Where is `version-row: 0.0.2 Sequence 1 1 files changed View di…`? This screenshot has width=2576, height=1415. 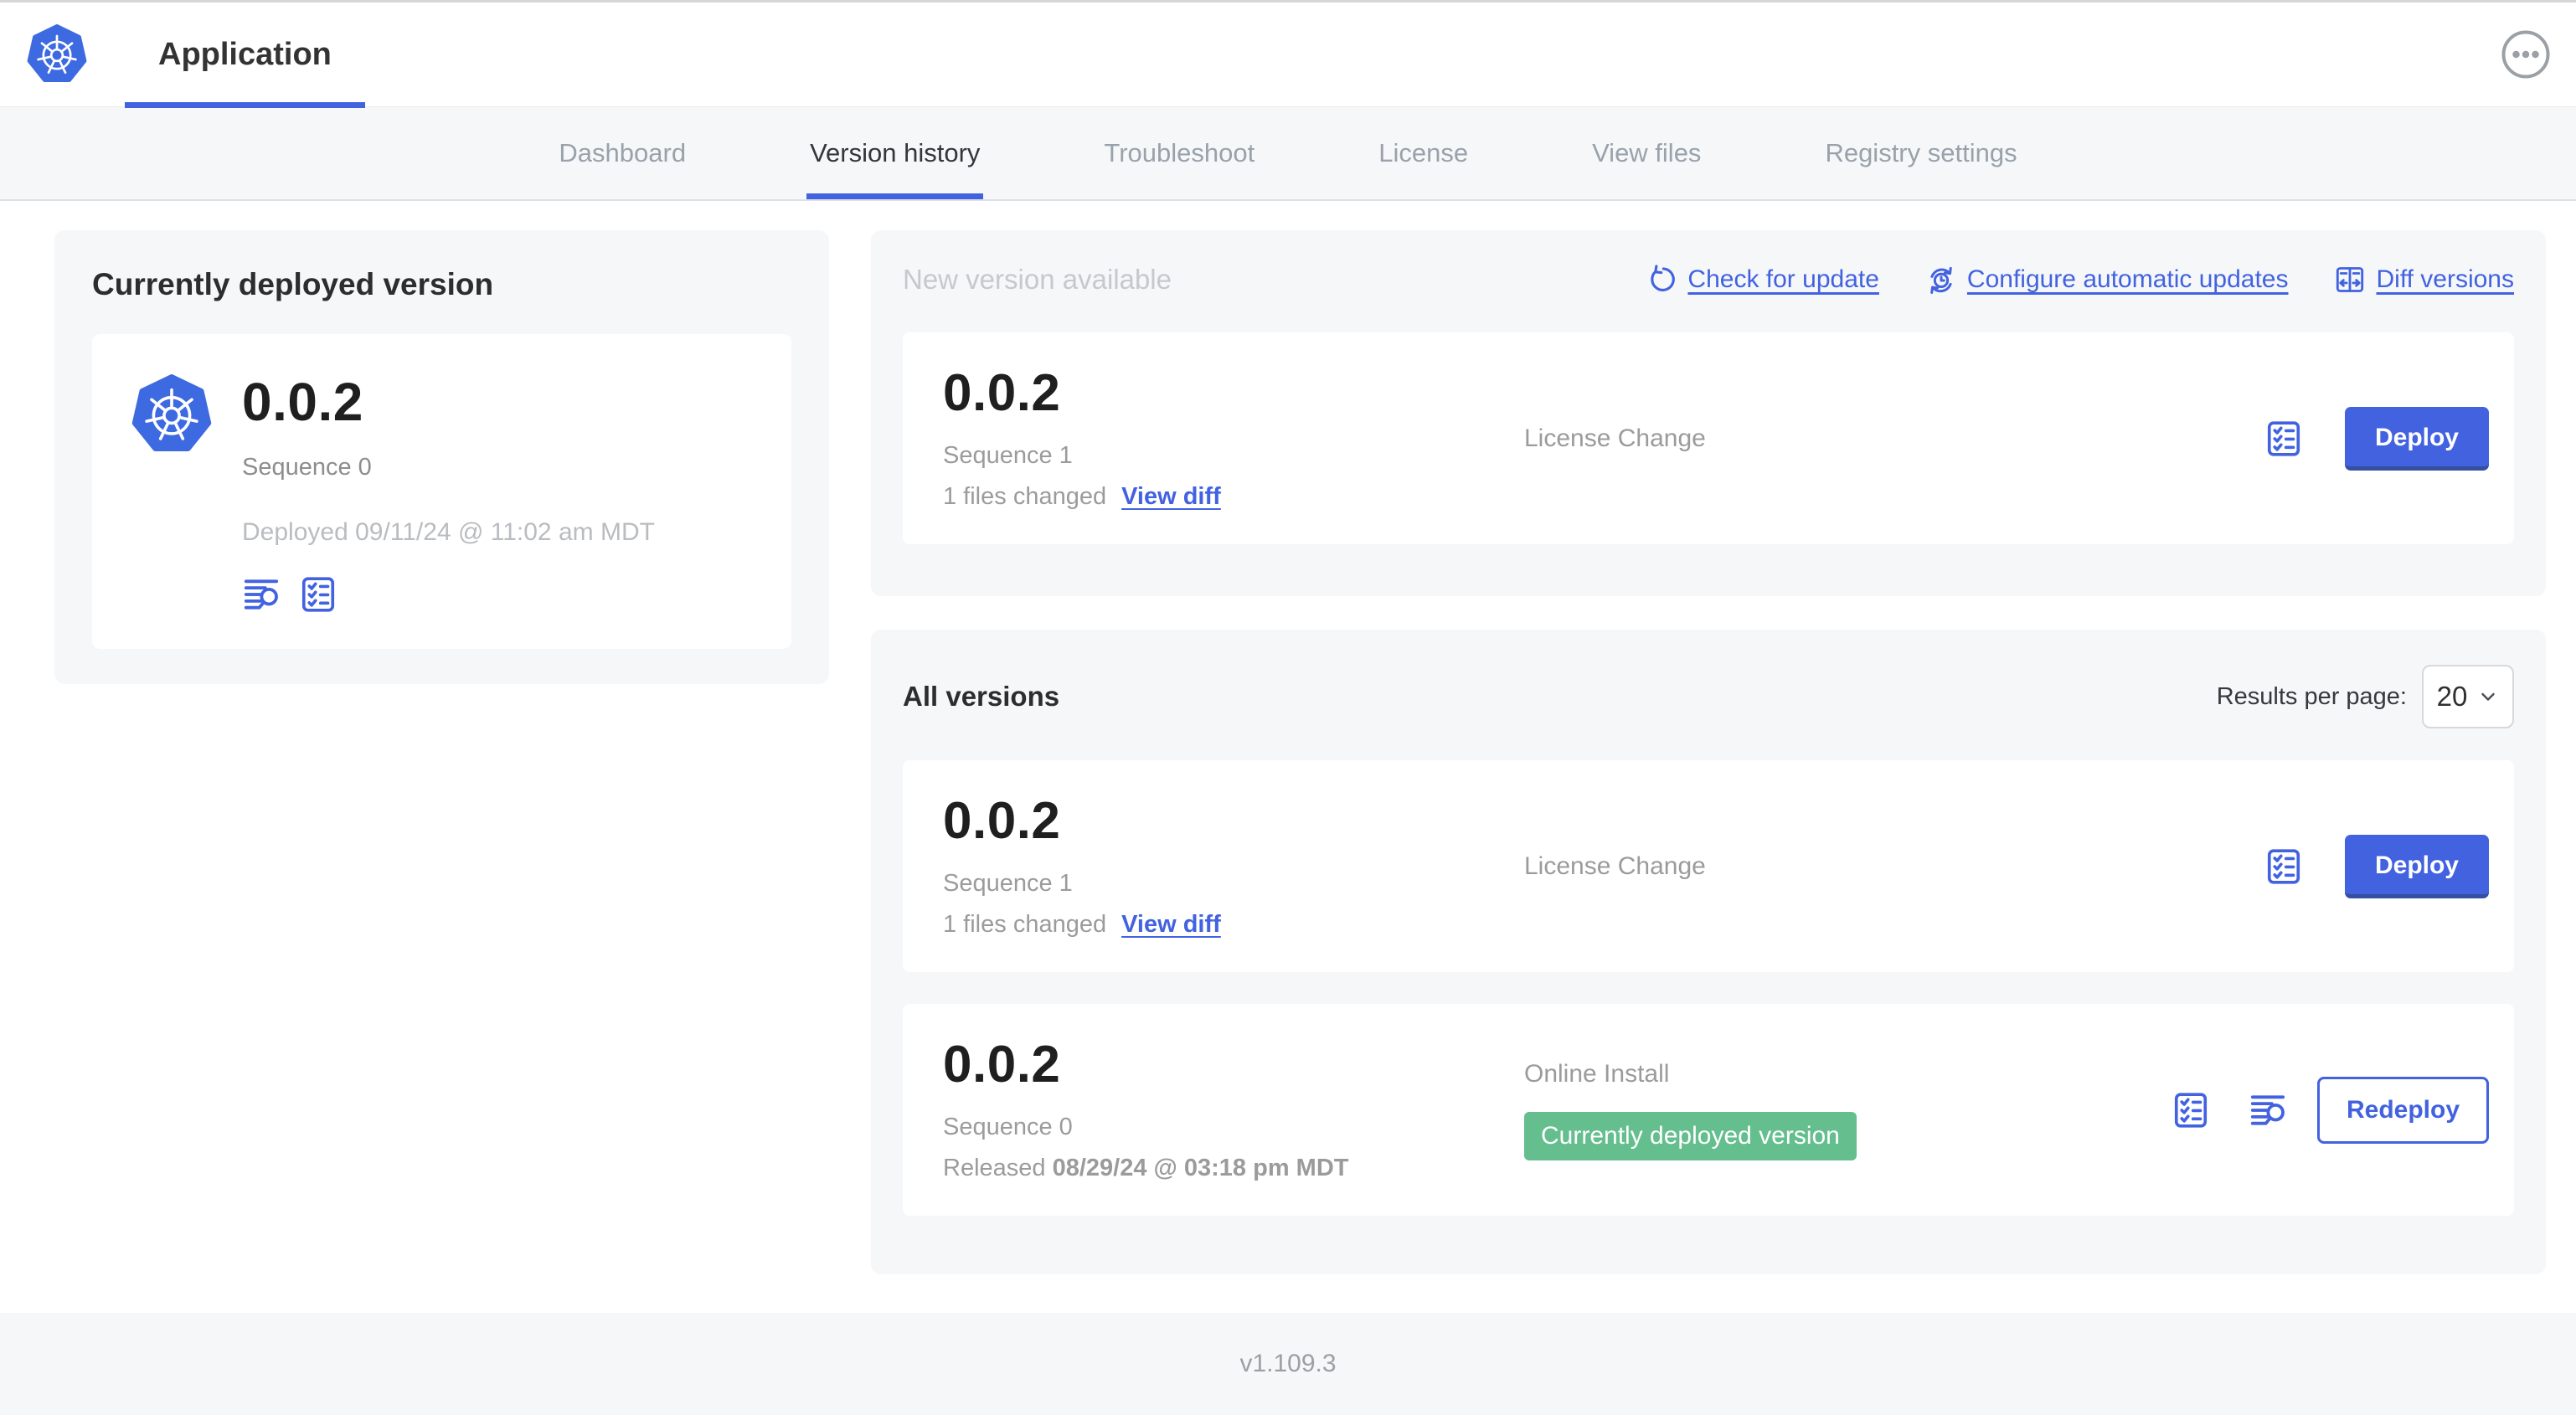
version-row: 0.0.2 Sequence 1 1 files changed View di… is located at coordinates (1708, 867).